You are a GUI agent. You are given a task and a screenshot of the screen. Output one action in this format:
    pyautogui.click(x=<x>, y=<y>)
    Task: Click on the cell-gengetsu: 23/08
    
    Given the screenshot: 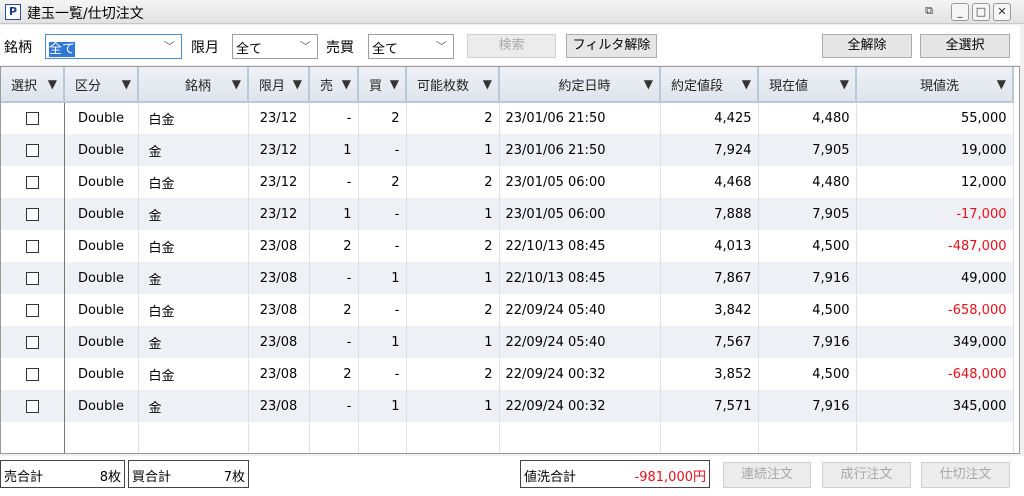 What is the action you would take?
    pyautogui.click(x=279, y=342)
    